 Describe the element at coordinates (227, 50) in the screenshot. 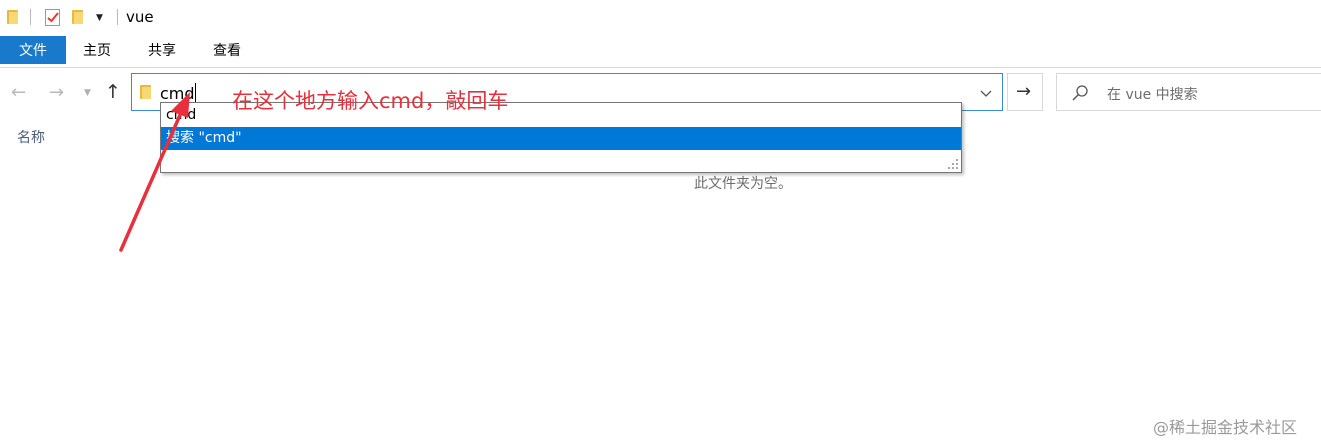

I see `tab-view: 查看` at that location.